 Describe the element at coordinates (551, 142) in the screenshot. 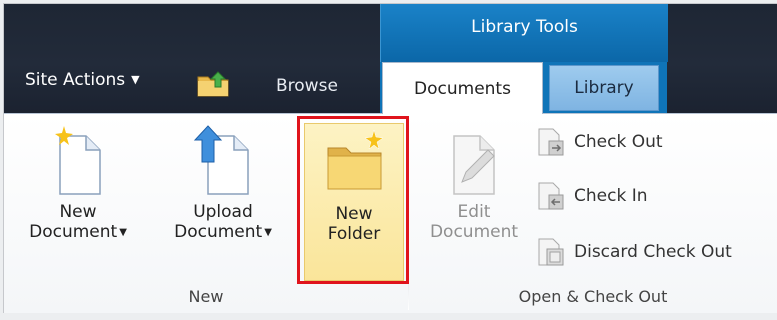

I see `check-out-icon` at that location.